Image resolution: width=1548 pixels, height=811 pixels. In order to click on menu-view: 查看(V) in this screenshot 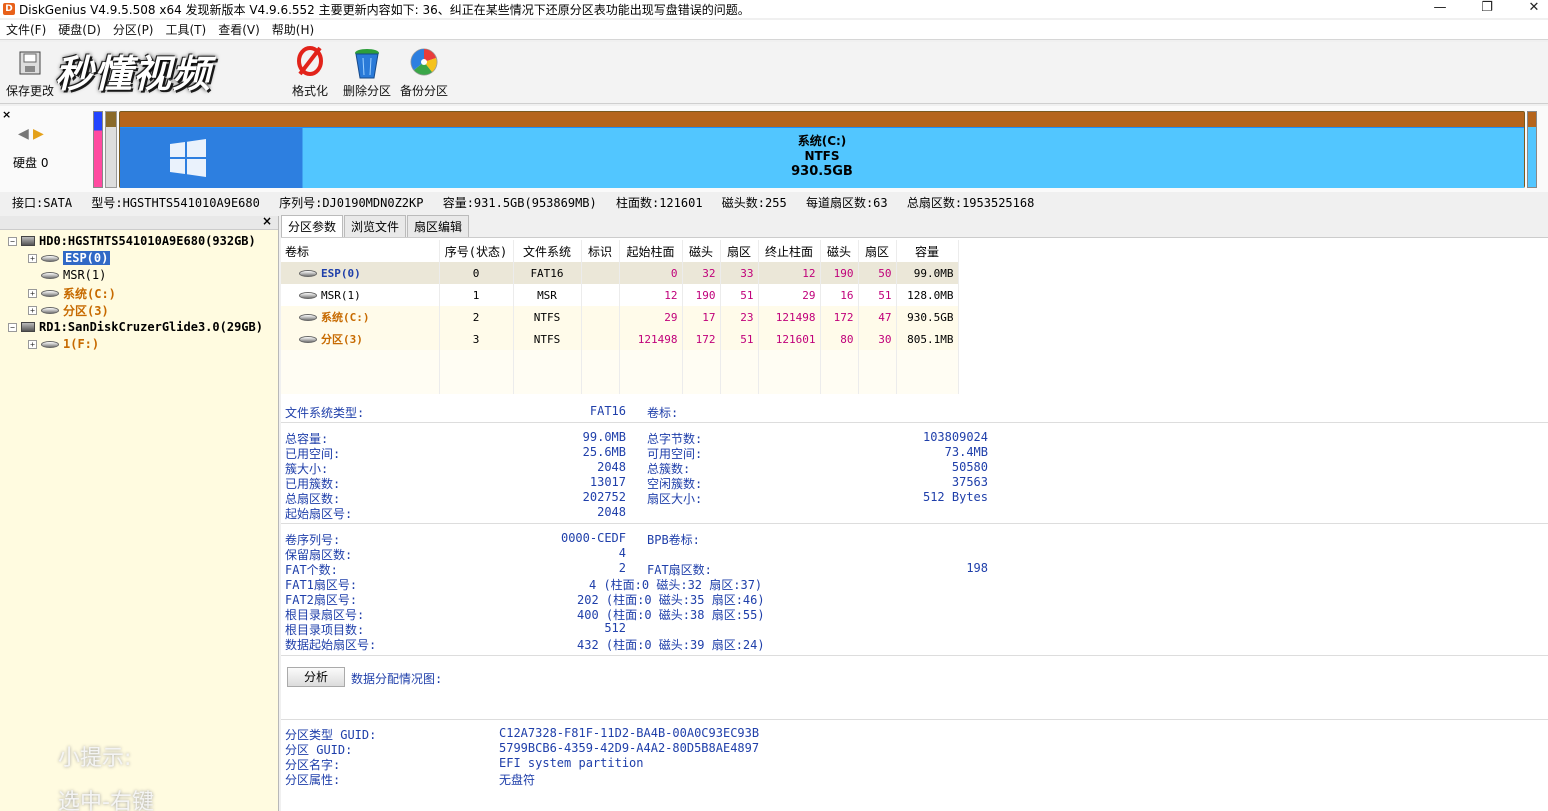, I will do `click(239, 29)`.